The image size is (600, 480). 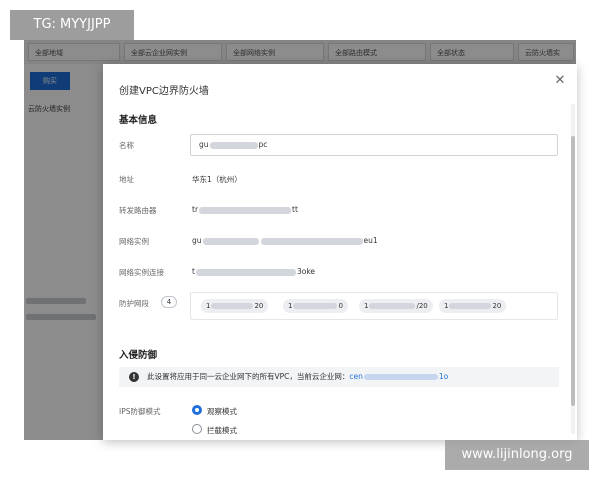 I want to click on network-connection-label: 网络实例连接, so click(x=141, y=272).